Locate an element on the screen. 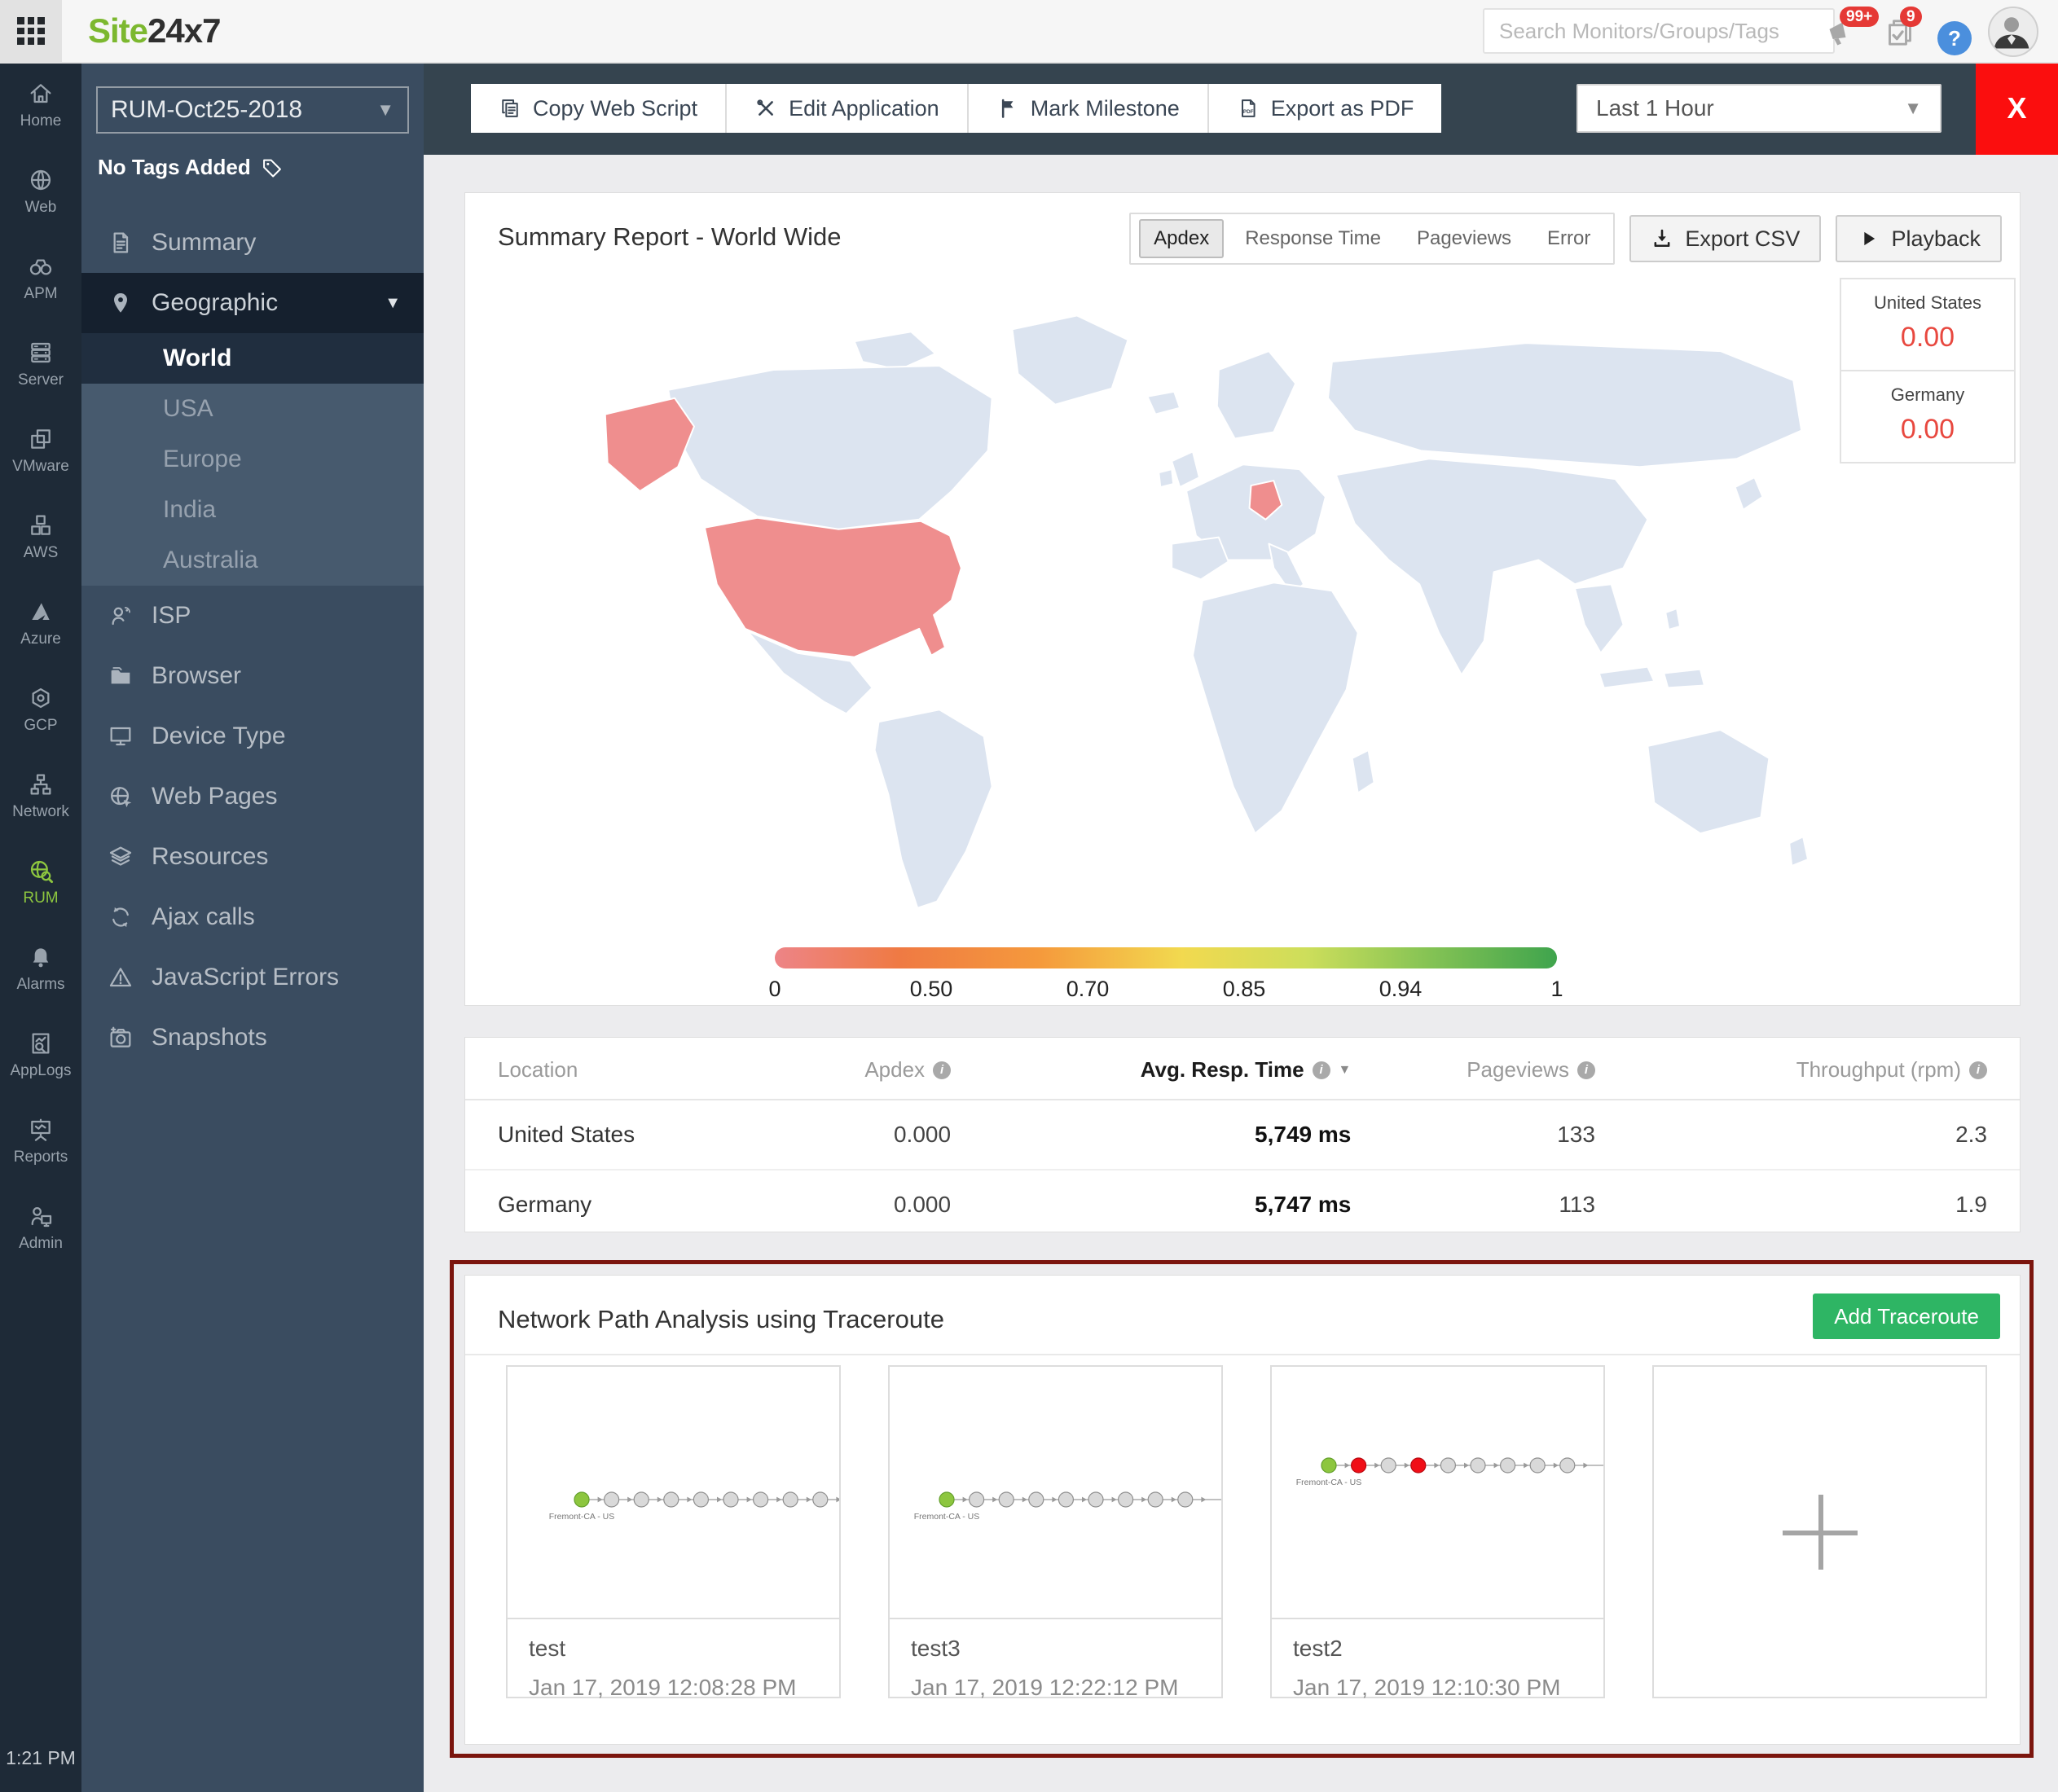  sidebar-item-ajax-calls: Ajax calls is located at coordinates (252, 917).